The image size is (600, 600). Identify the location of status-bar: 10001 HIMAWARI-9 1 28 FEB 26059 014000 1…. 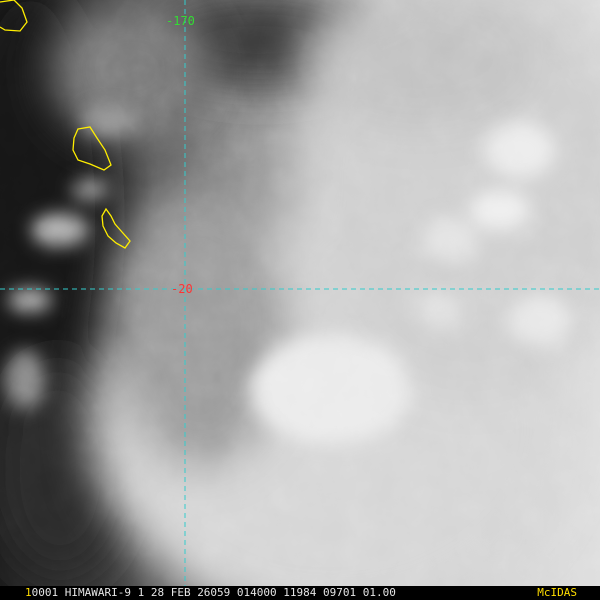
(300, 593).